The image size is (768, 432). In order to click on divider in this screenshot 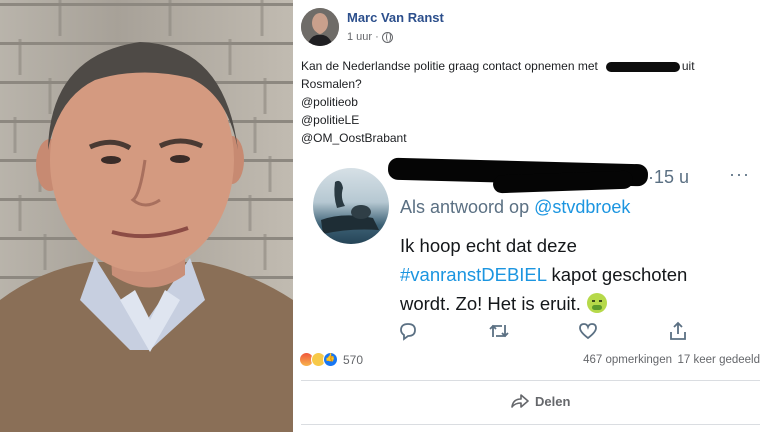, I will do `click(530, 380)`.